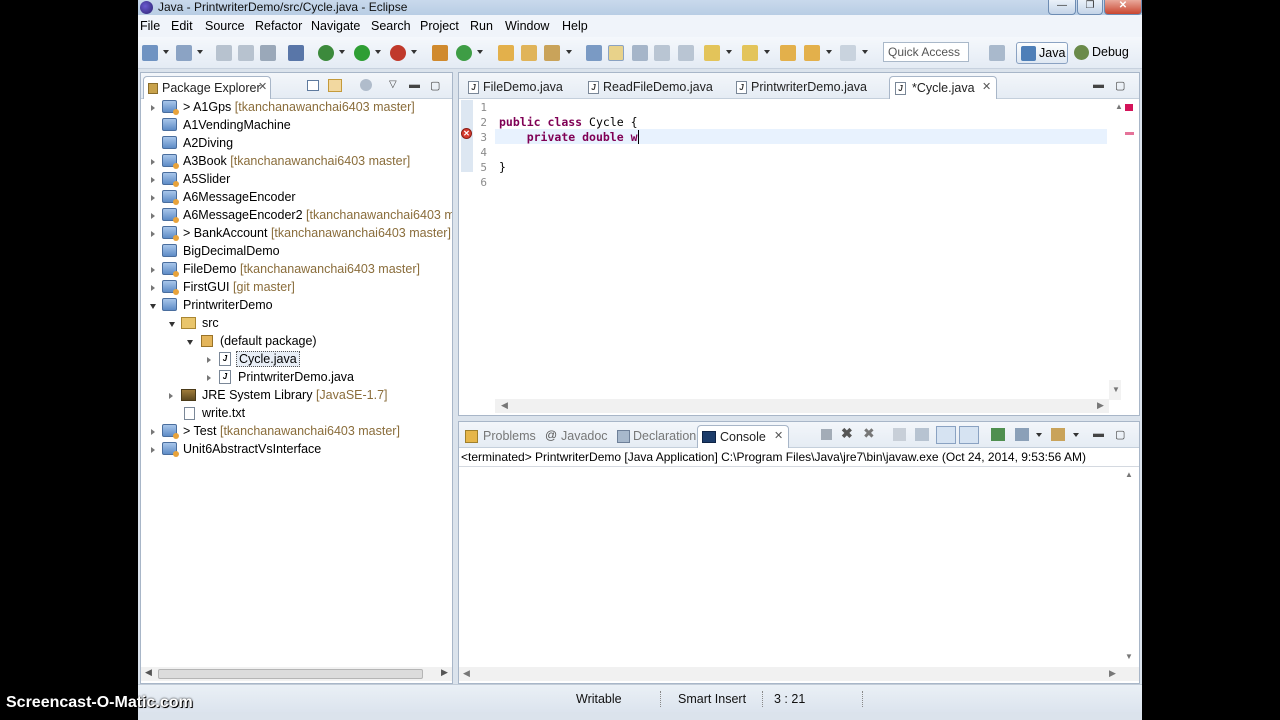 The width and height of the screenshot is (1280, 720). What do you see at coordinates (848, 53) in the screenshot?
I see `forward-icon` at bounding box center [848, 53].